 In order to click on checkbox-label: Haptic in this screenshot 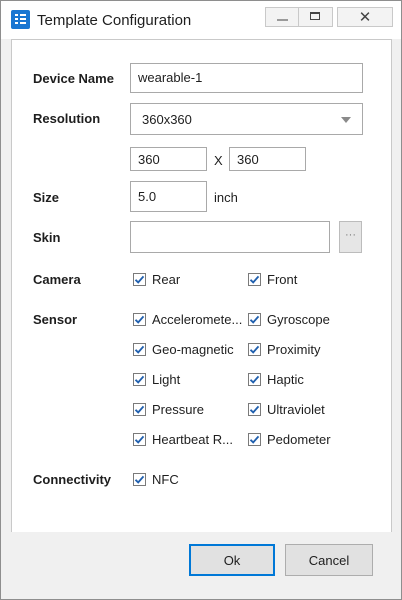, I will do `click(285, 379)`.